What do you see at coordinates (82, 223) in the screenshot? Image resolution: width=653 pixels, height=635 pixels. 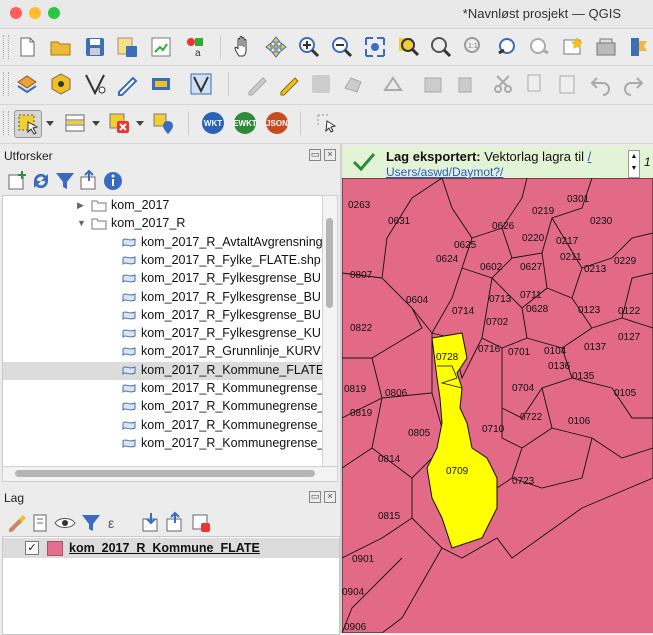 I see `expanded-arrow-icon: ▼` at bounding box center [82, 223].